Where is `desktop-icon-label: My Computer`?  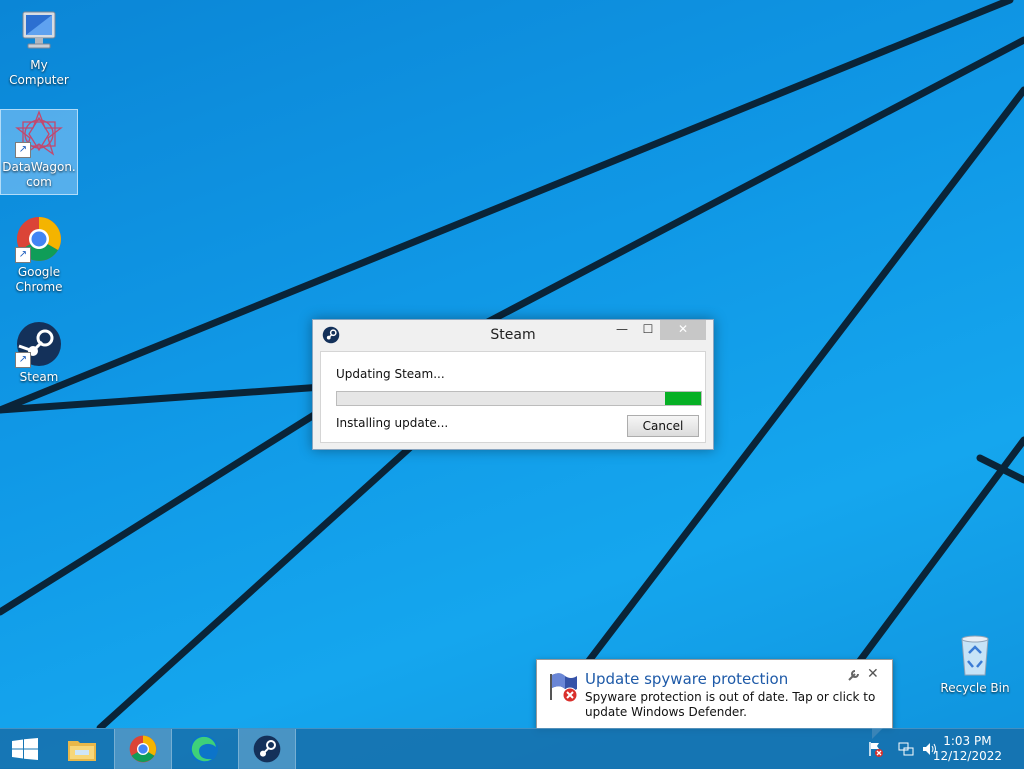
desktop-icon-label: My Computer is located at coordinates (39, 72).